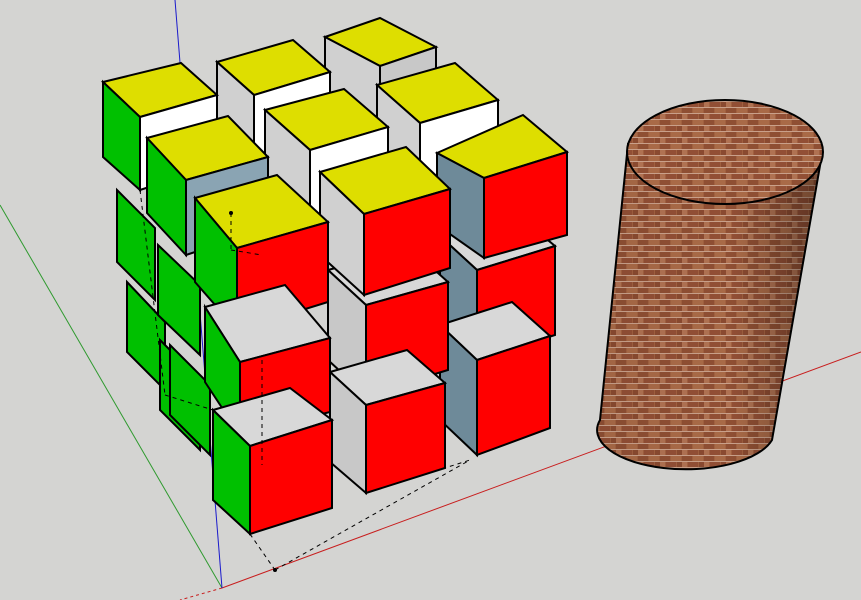  I want to click on cylinder-top-face, so click(725, 152).